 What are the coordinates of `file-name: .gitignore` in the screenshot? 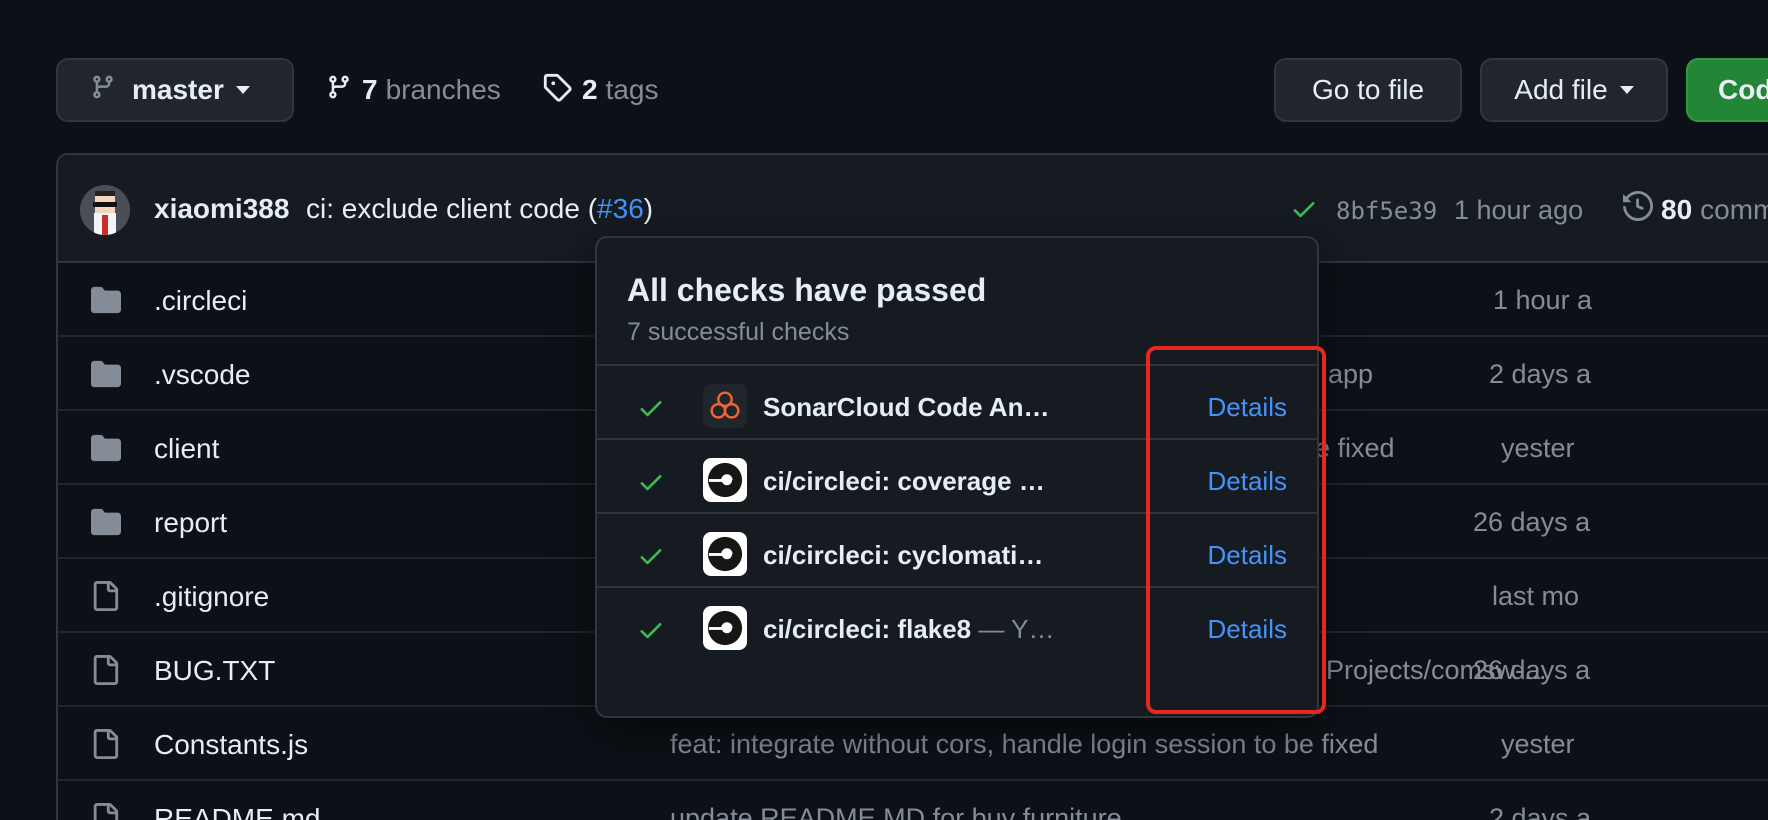 It's located at (211, 597).